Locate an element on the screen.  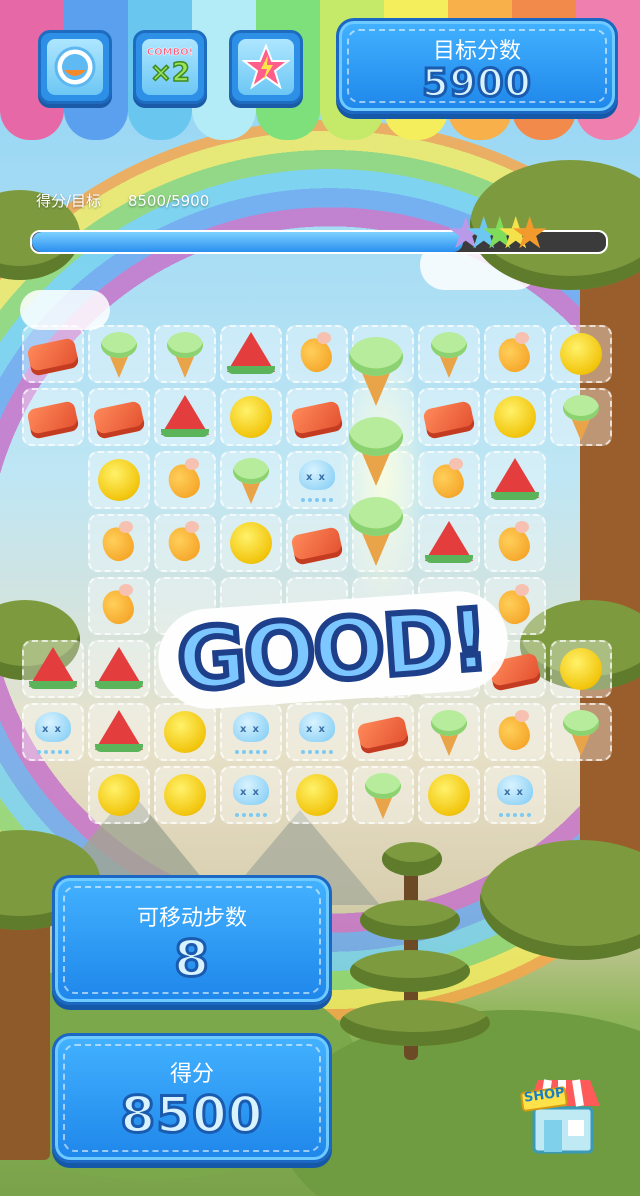
score-label: 得分 is located at coordinates (191, 1074).